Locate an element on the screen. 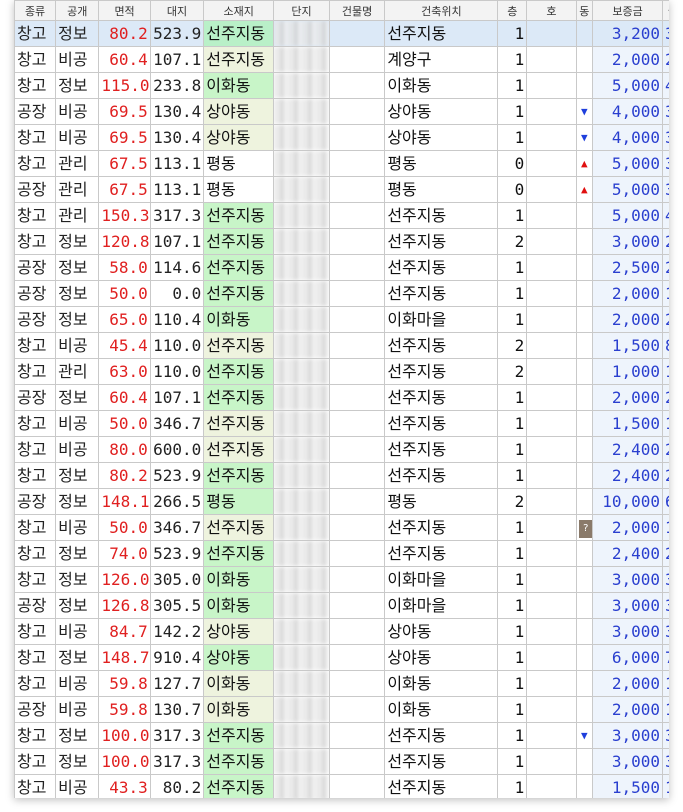 Image resolution: width=683 pixels, height=812 pixels. cell-land: 107.1 is located at coordinates (177, 59).